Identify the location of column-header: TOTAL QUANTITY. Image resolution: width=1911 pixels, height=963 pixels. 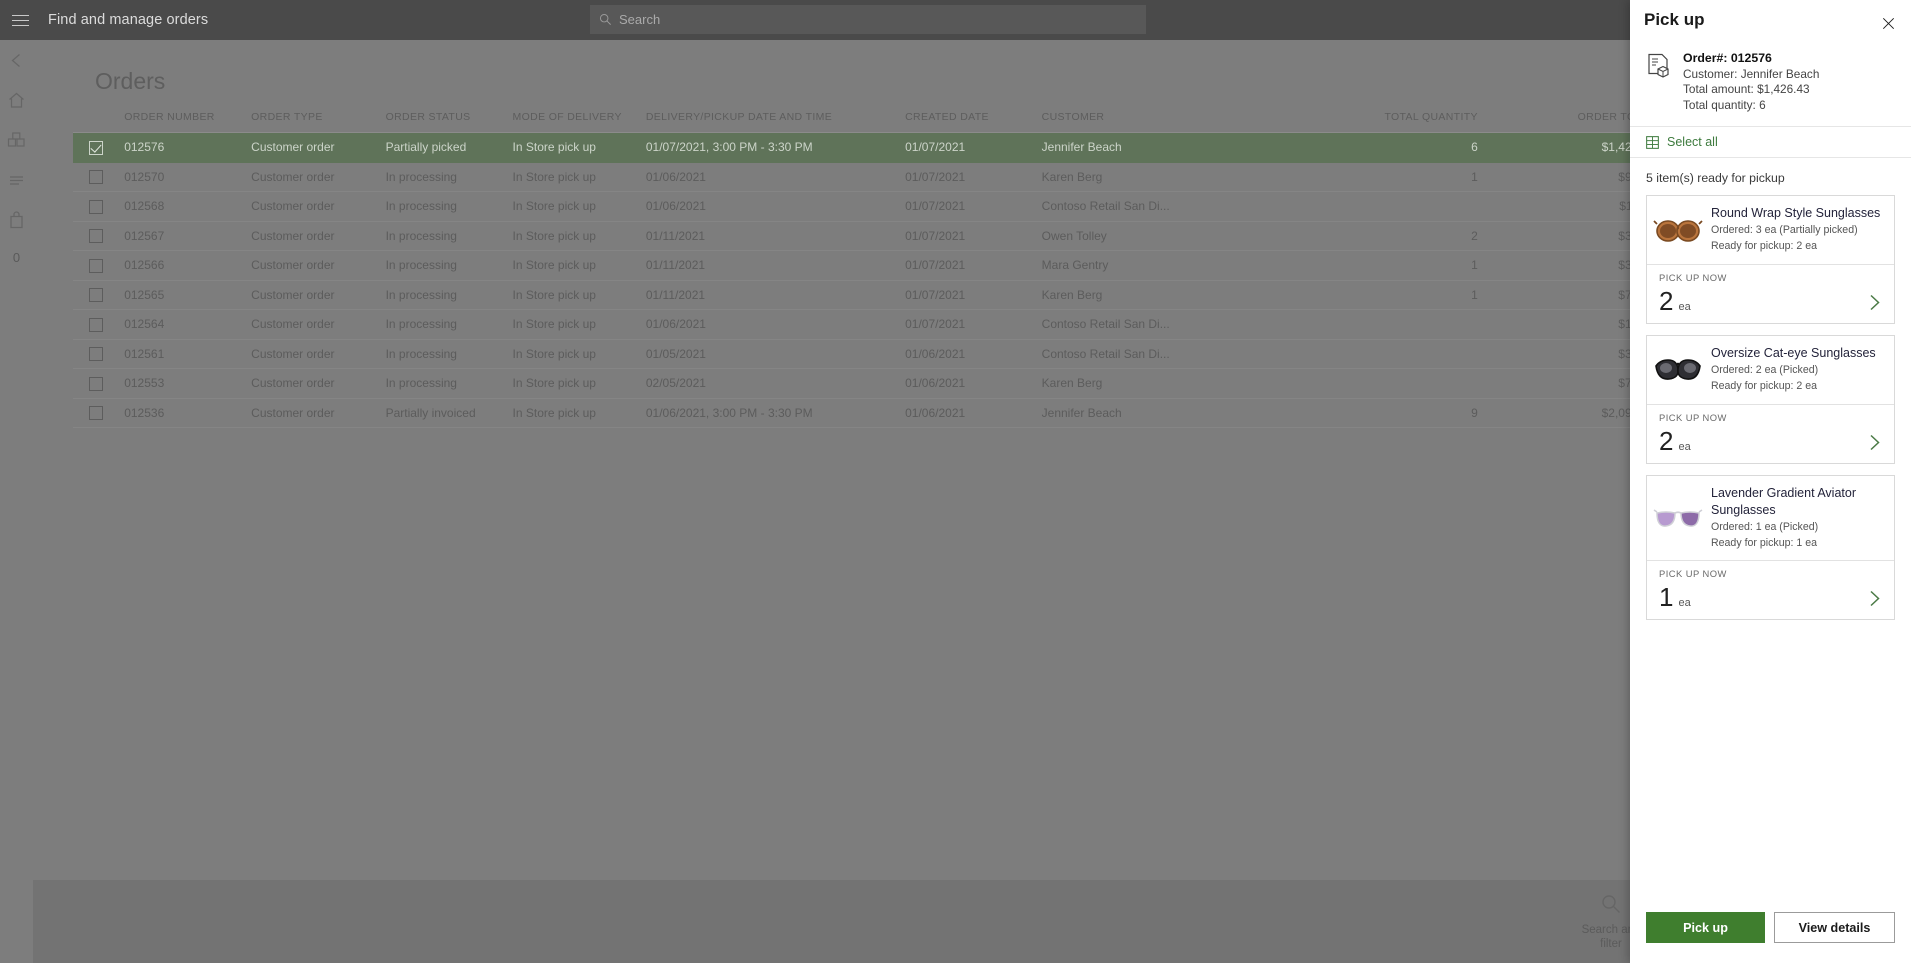
(1375, 119).